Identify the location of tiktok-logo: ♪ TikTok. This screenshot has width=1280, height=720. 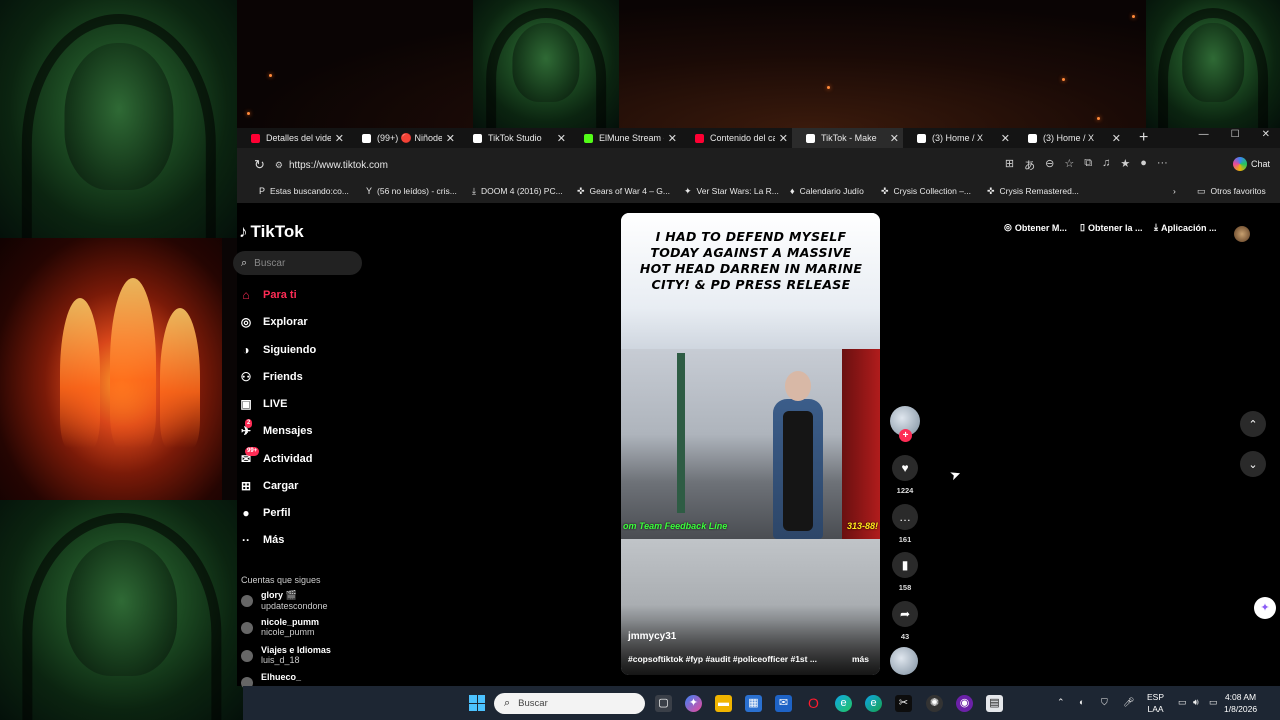
(271, 232).